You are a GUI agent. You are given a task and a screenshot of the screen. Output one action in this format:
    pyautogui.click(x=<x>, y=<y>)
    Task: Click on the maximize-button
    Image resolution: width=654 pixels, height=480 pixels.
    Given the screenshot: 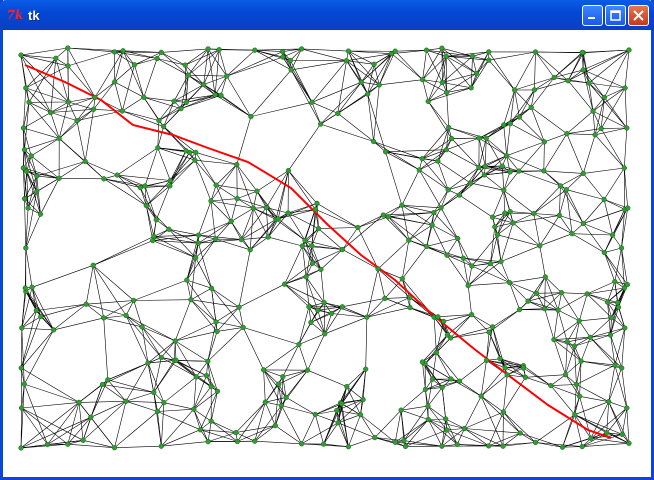 What is the action you would take?
    pyautogui.click(x=615, y=15)
    